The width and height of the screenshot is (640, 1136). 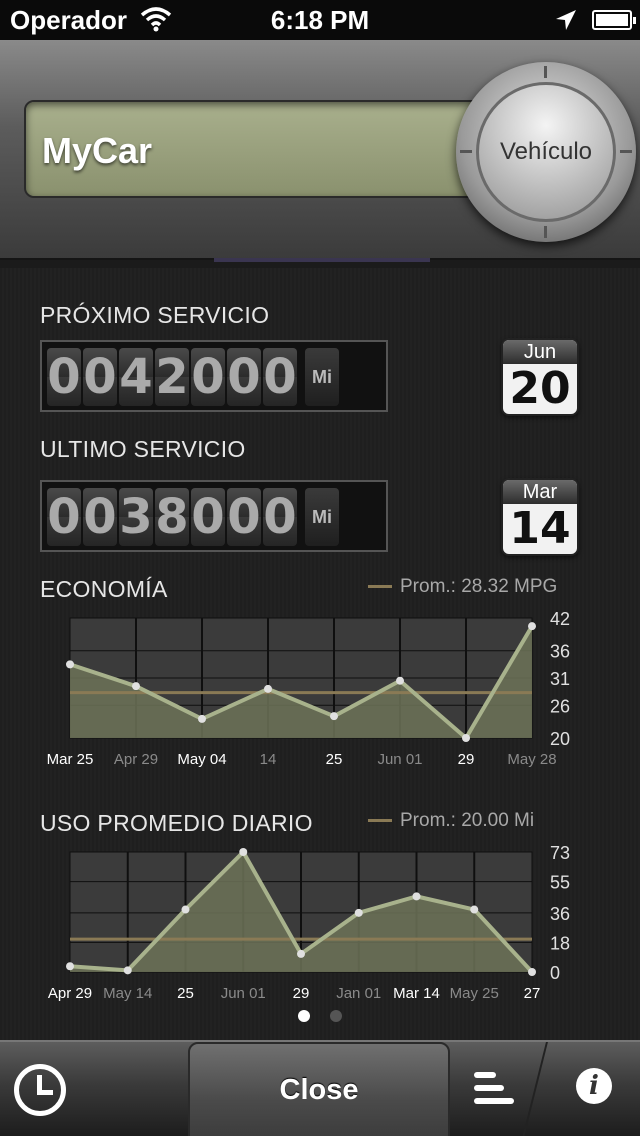 I want to click on clock-time: 6:18 PM, so click(x=320, y=20).